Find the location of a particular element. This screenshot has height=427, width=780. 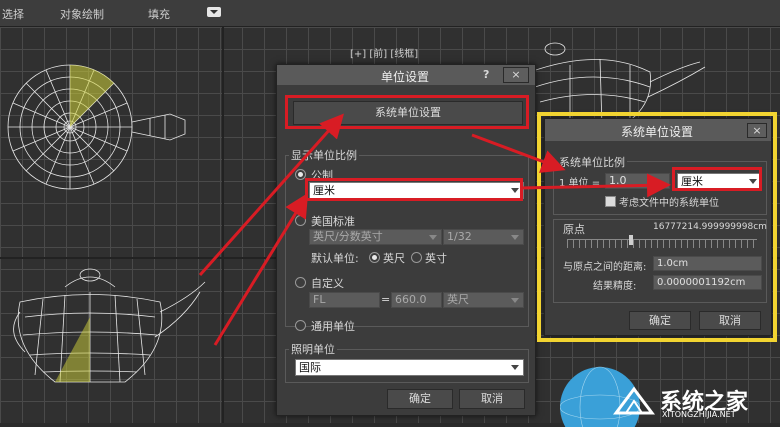

watermark-url: XITONGZHIJIA.NET is located at coordinates (699, 414).